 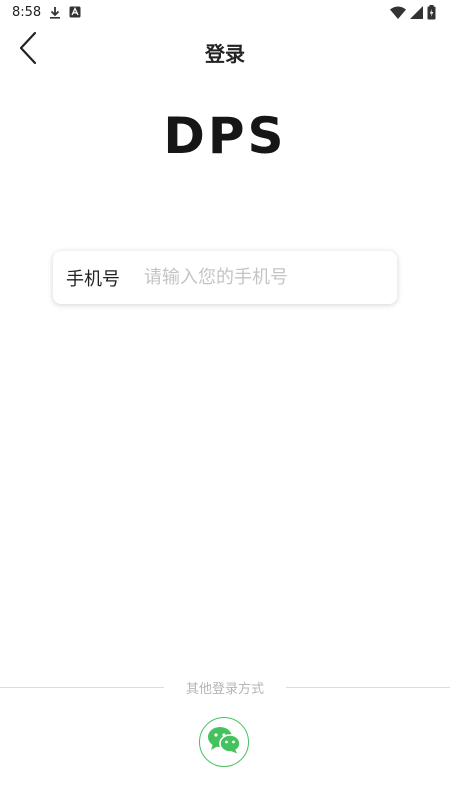 I want to click on phone-field-card: 手机号, so click(x=225, y=277).